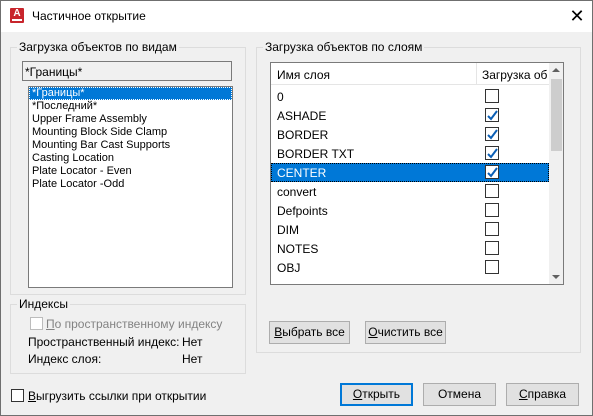 Image resolution: width=593 pixels, height=416 pixels. Describe the element at coordinates (556, 115) in the screenshot. I see `scrollbar-thumb` at that location.